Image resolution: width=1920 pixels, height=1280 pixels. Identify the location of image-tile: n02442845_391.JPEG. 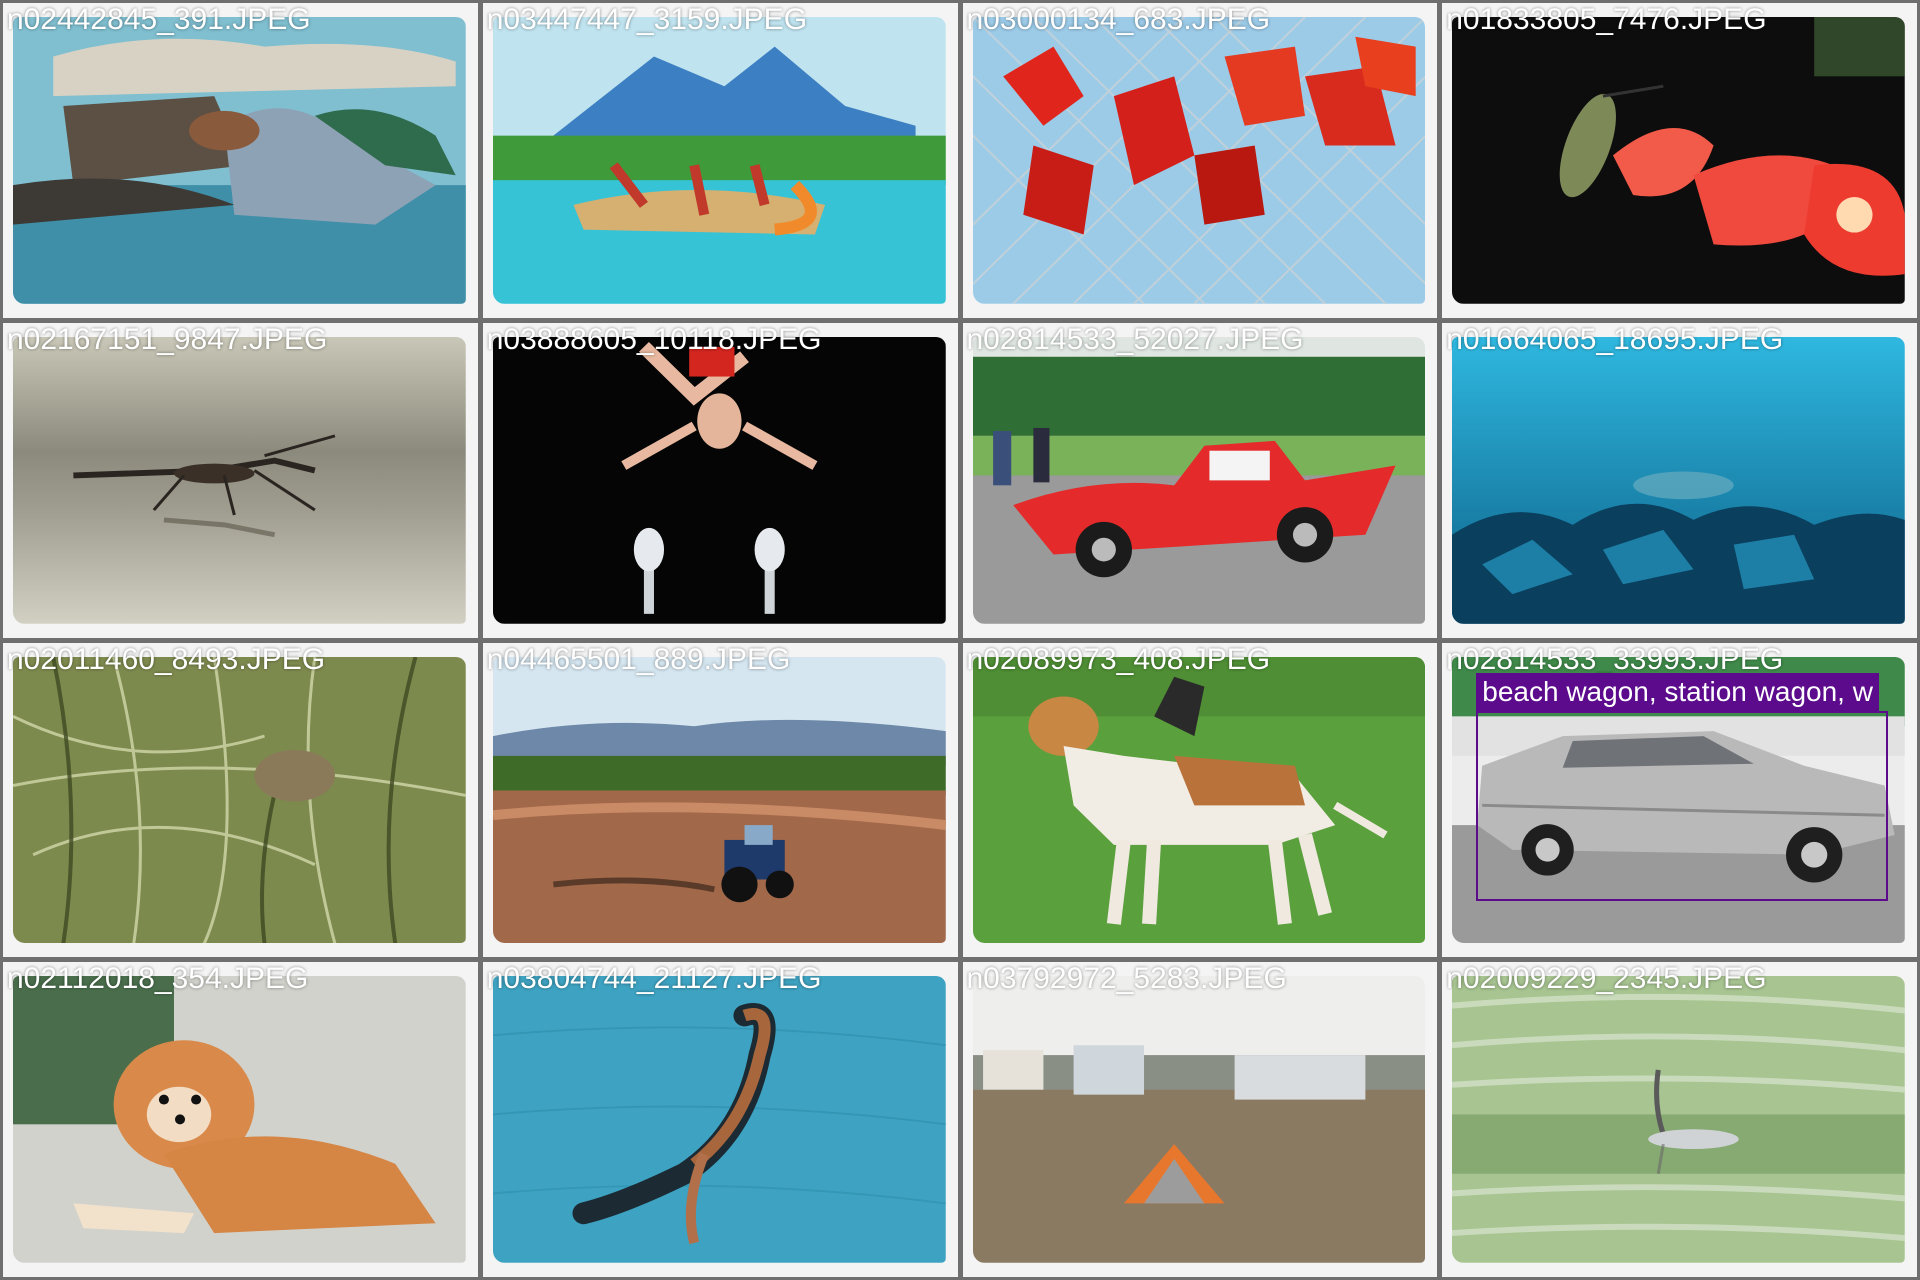
(240, 160).